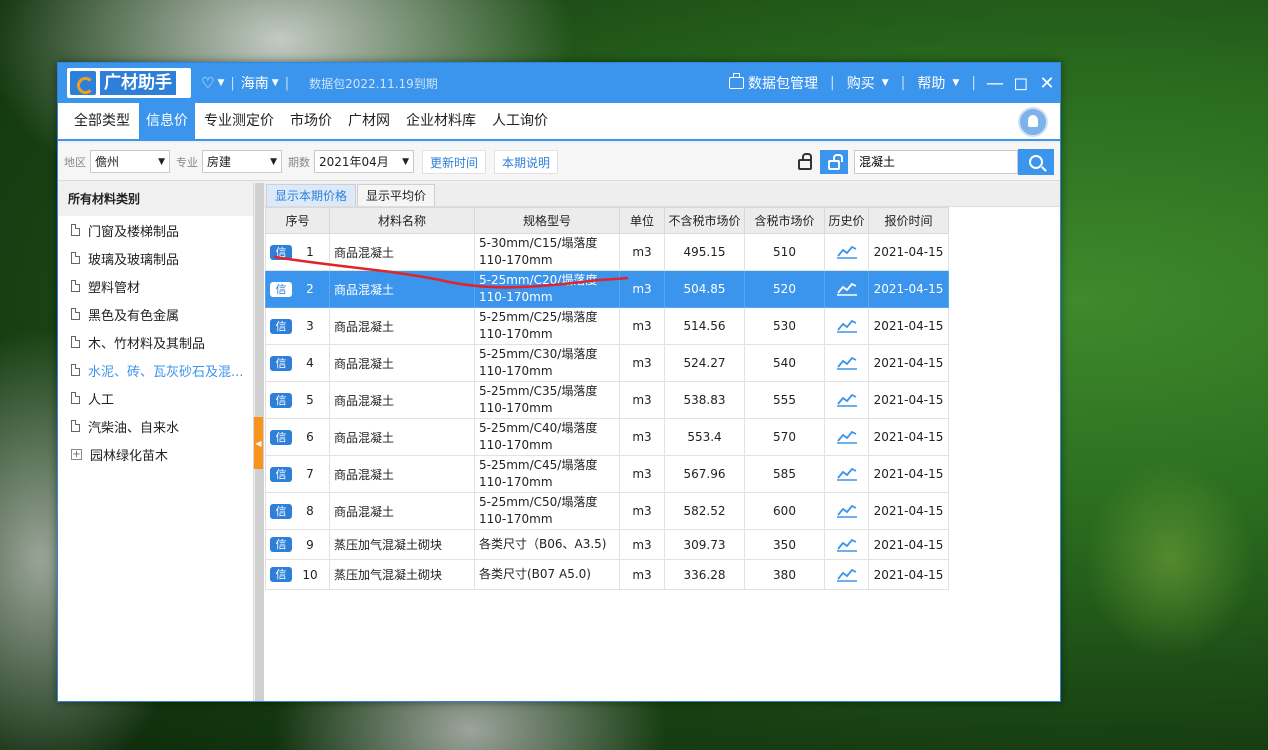 Image resolution: width=1268 pixels, height=750 pixels. Describe the element at coordinates (642, 220) in the screenshot. I see `column-header: 单位` at that location.